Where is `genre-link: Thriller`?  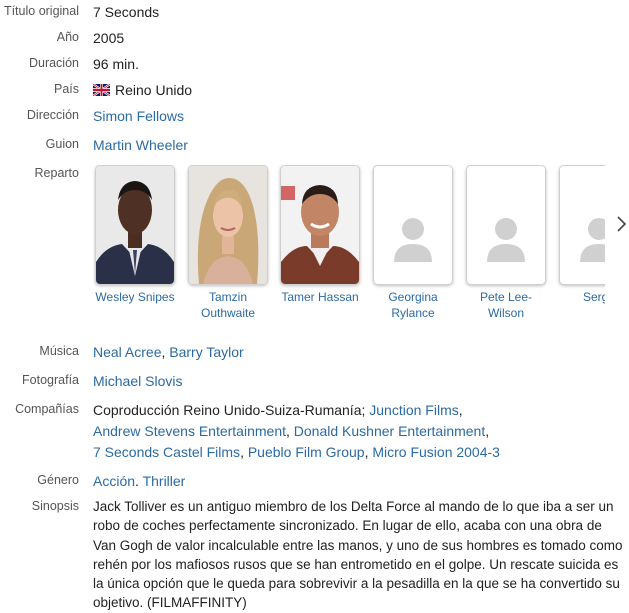
genre-link: Thriller is located at coordinates (164, 481).